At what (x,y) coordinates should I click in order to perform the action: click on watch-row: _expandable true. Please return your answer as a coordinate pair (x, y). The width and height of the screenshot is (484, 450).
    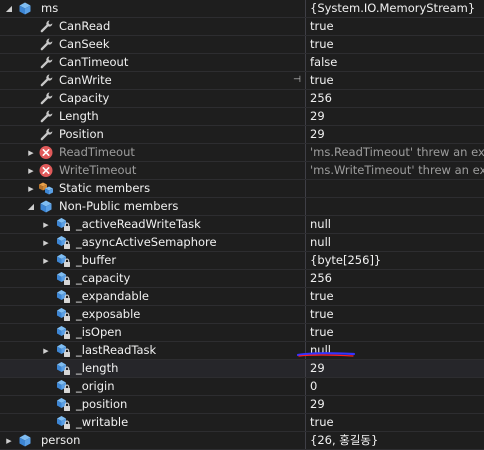
    Looking at the image, I should click on (242, 297).